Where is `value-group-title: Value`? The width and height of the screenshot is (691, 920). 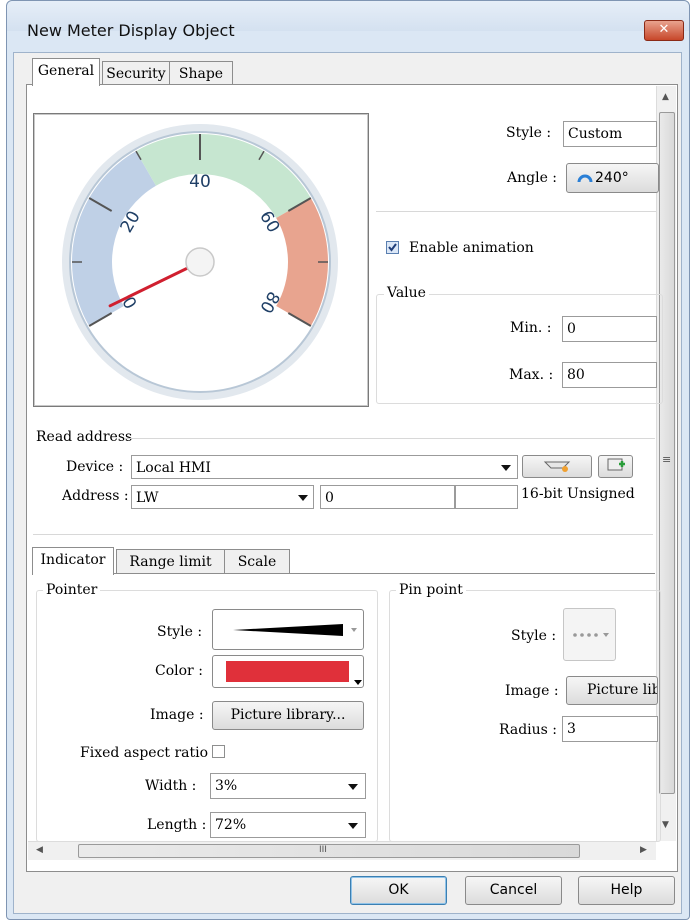
value-group-title: Value is located at coordinates (406, 293).